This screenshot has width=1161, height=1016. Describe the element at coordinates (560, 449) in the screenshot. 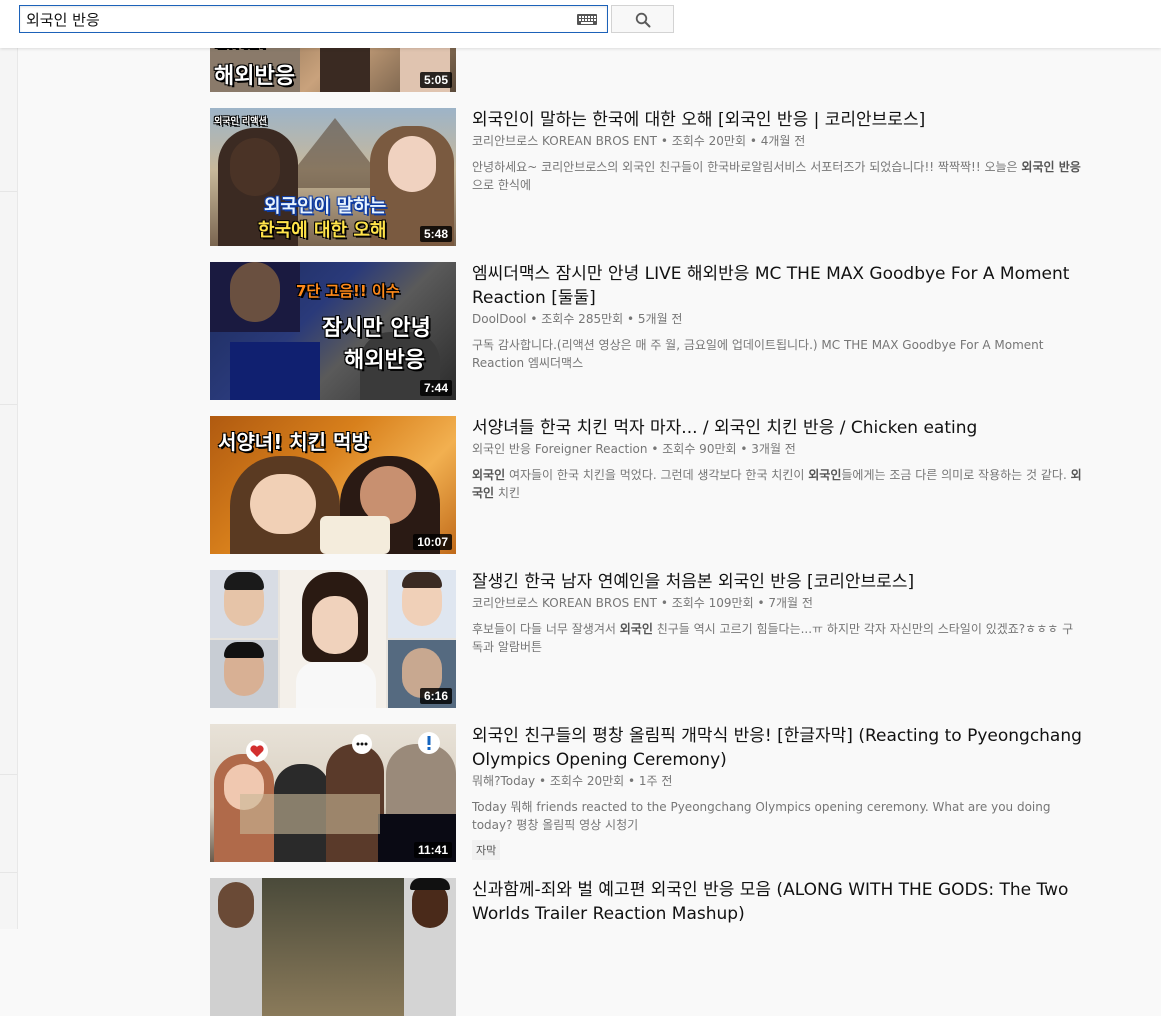

I see `channel-name: 외국인 반응 Foreigner Reaction` at that location.